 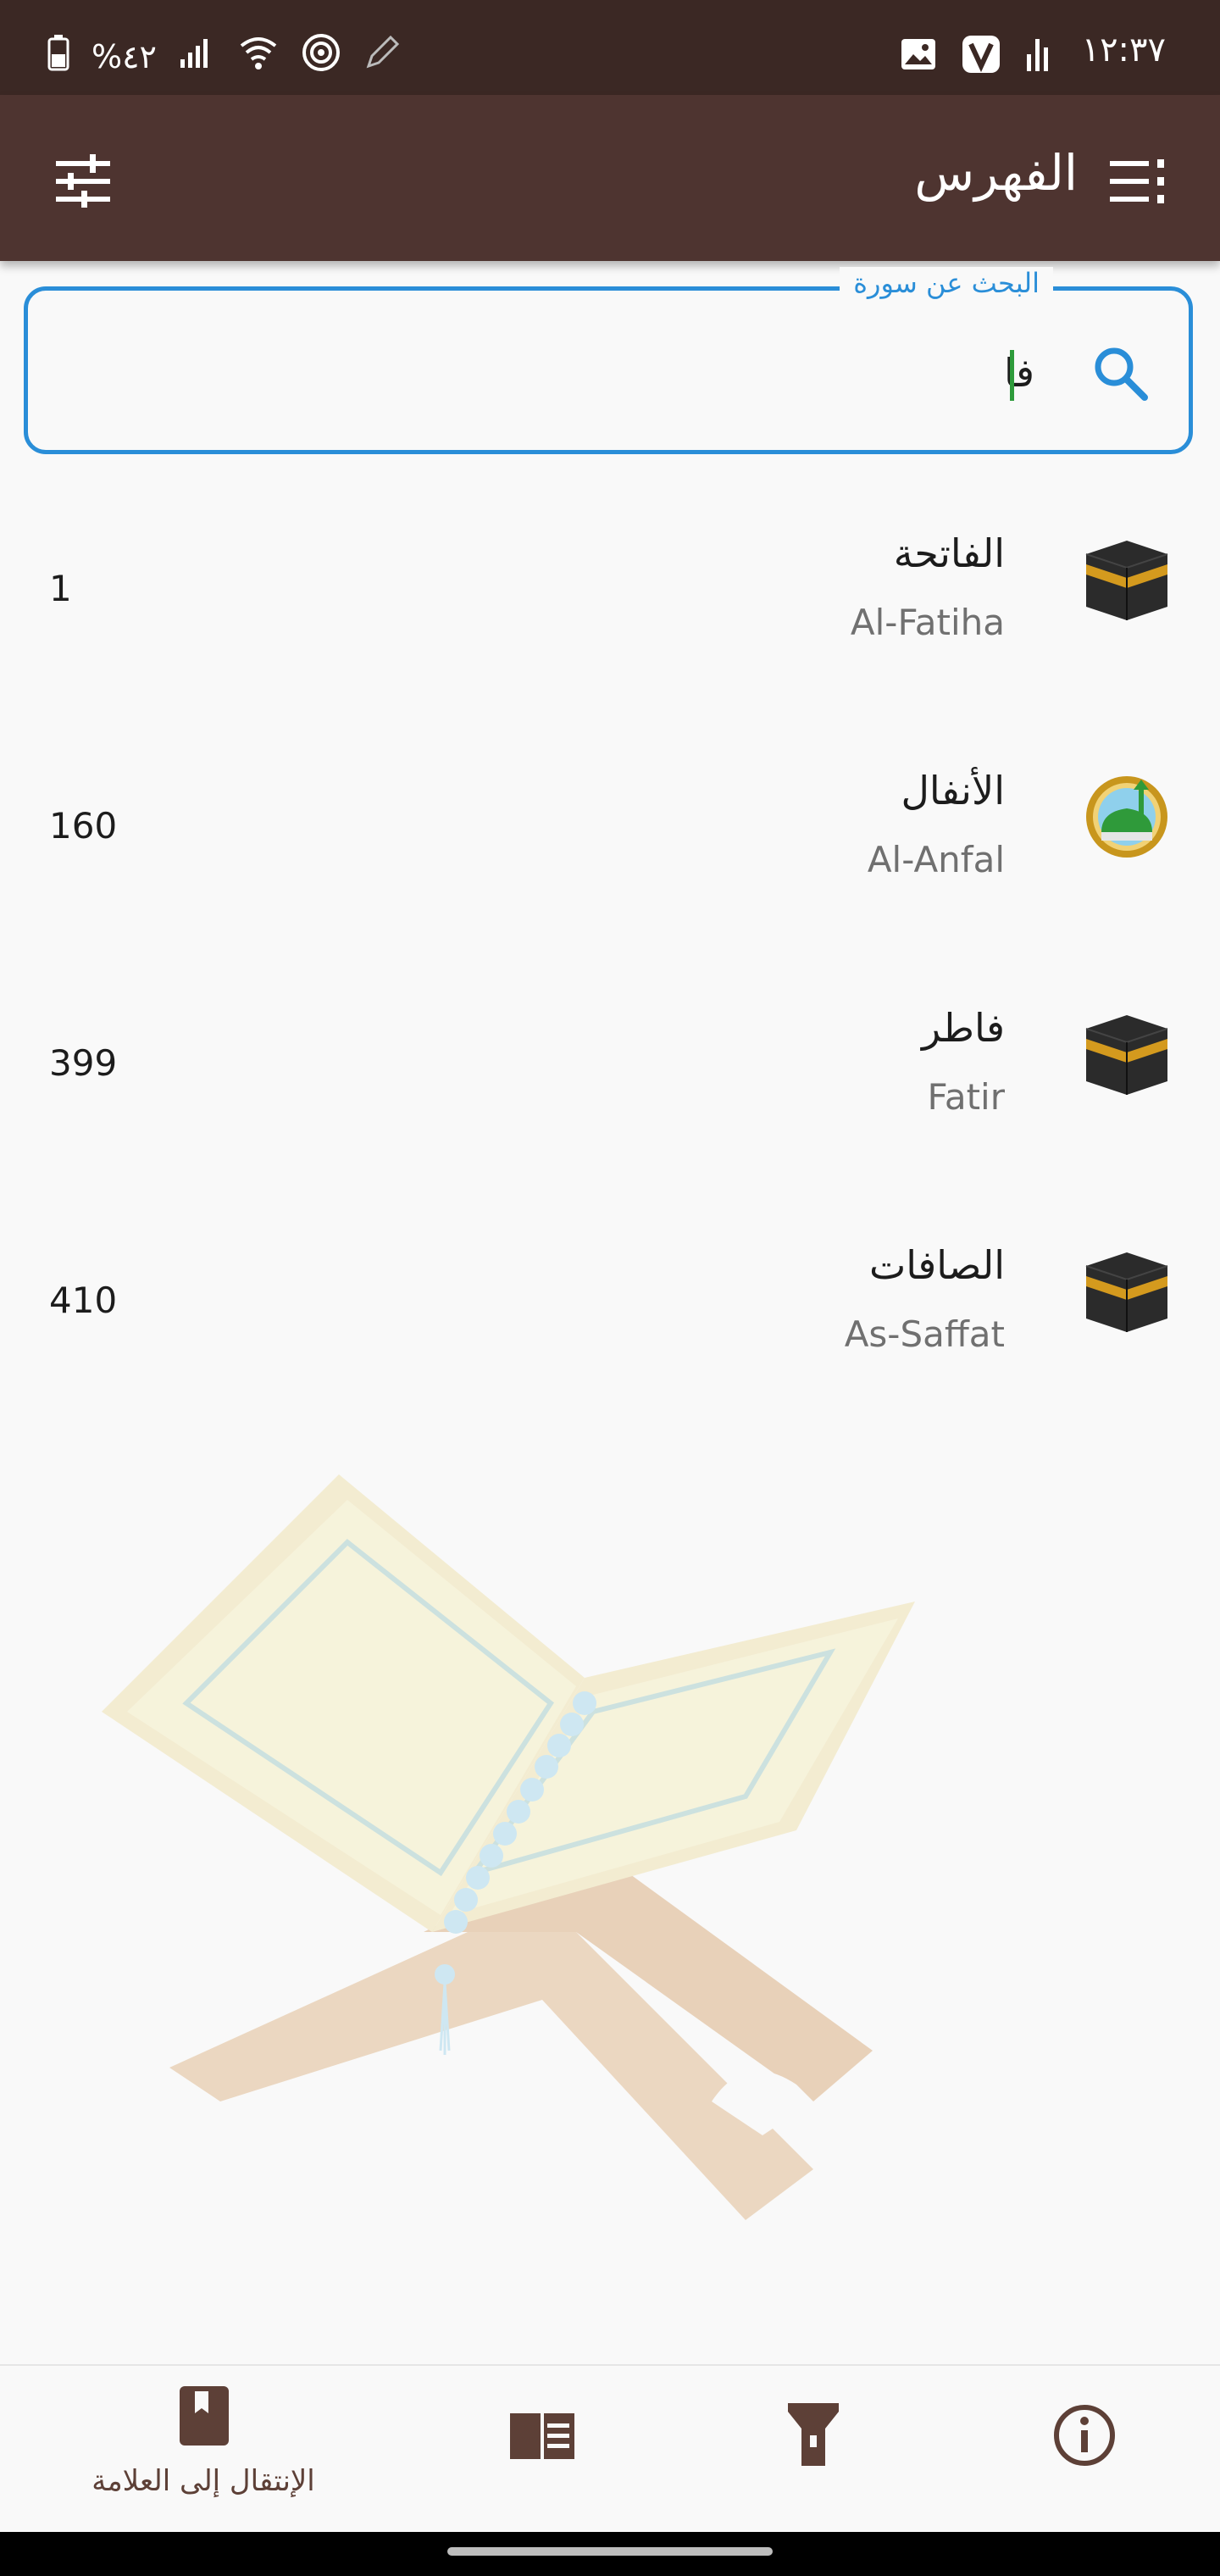 What do you see at coordinates (953, 790) in the screenshot?
I see `sura-name: الأنفال` at bounding box center [953, 790].